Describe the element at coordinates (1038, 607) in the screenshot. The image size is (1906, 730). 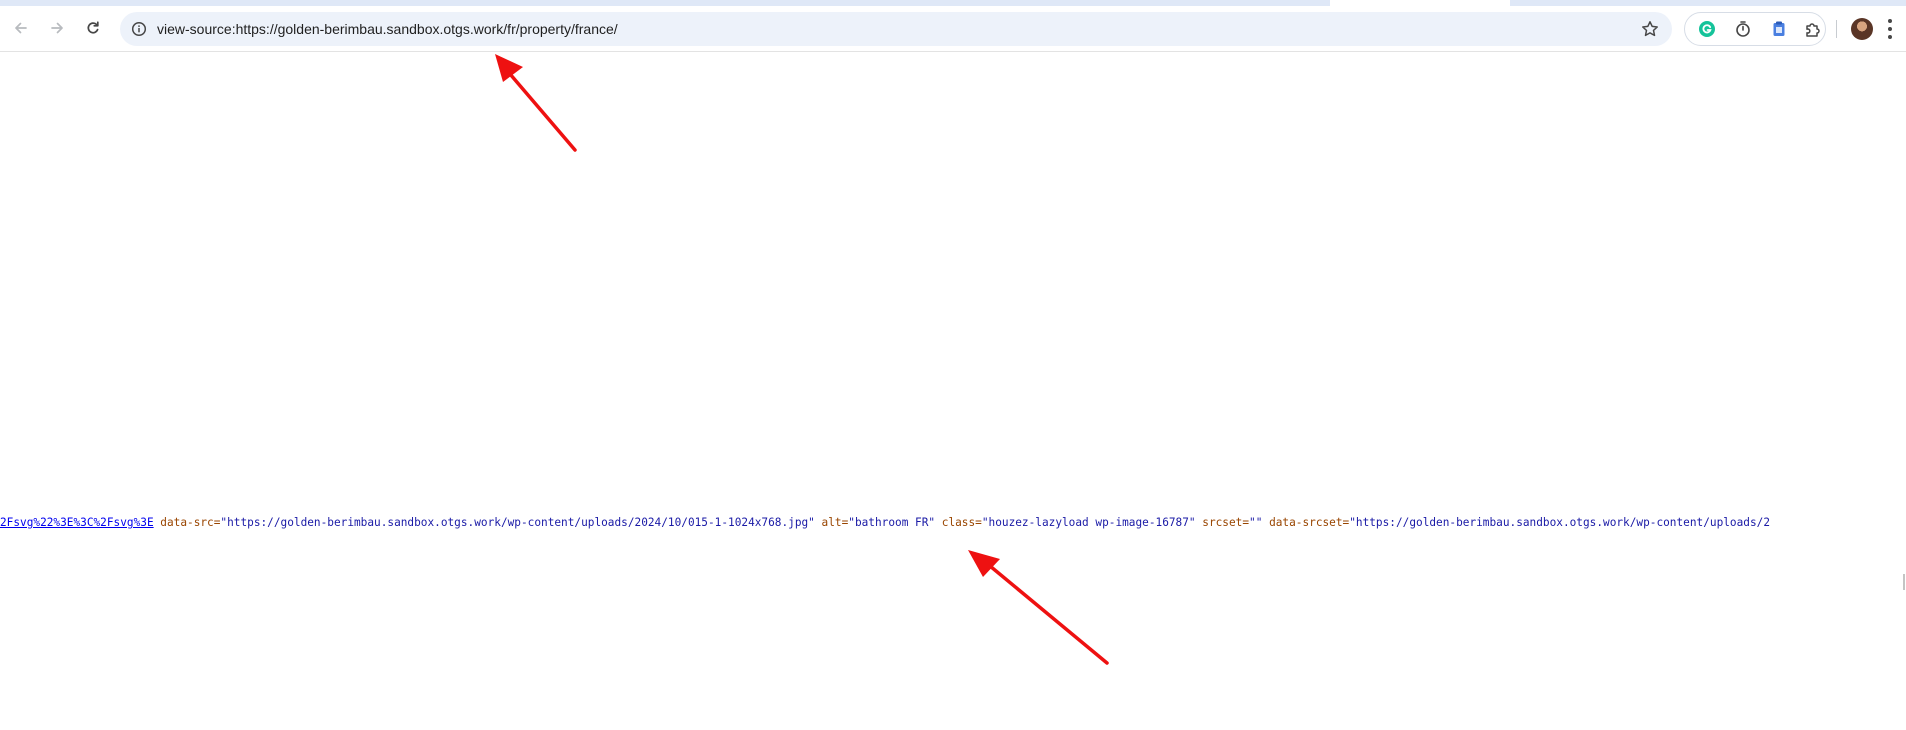
I see `annotation-arrow-bottom` at that location.